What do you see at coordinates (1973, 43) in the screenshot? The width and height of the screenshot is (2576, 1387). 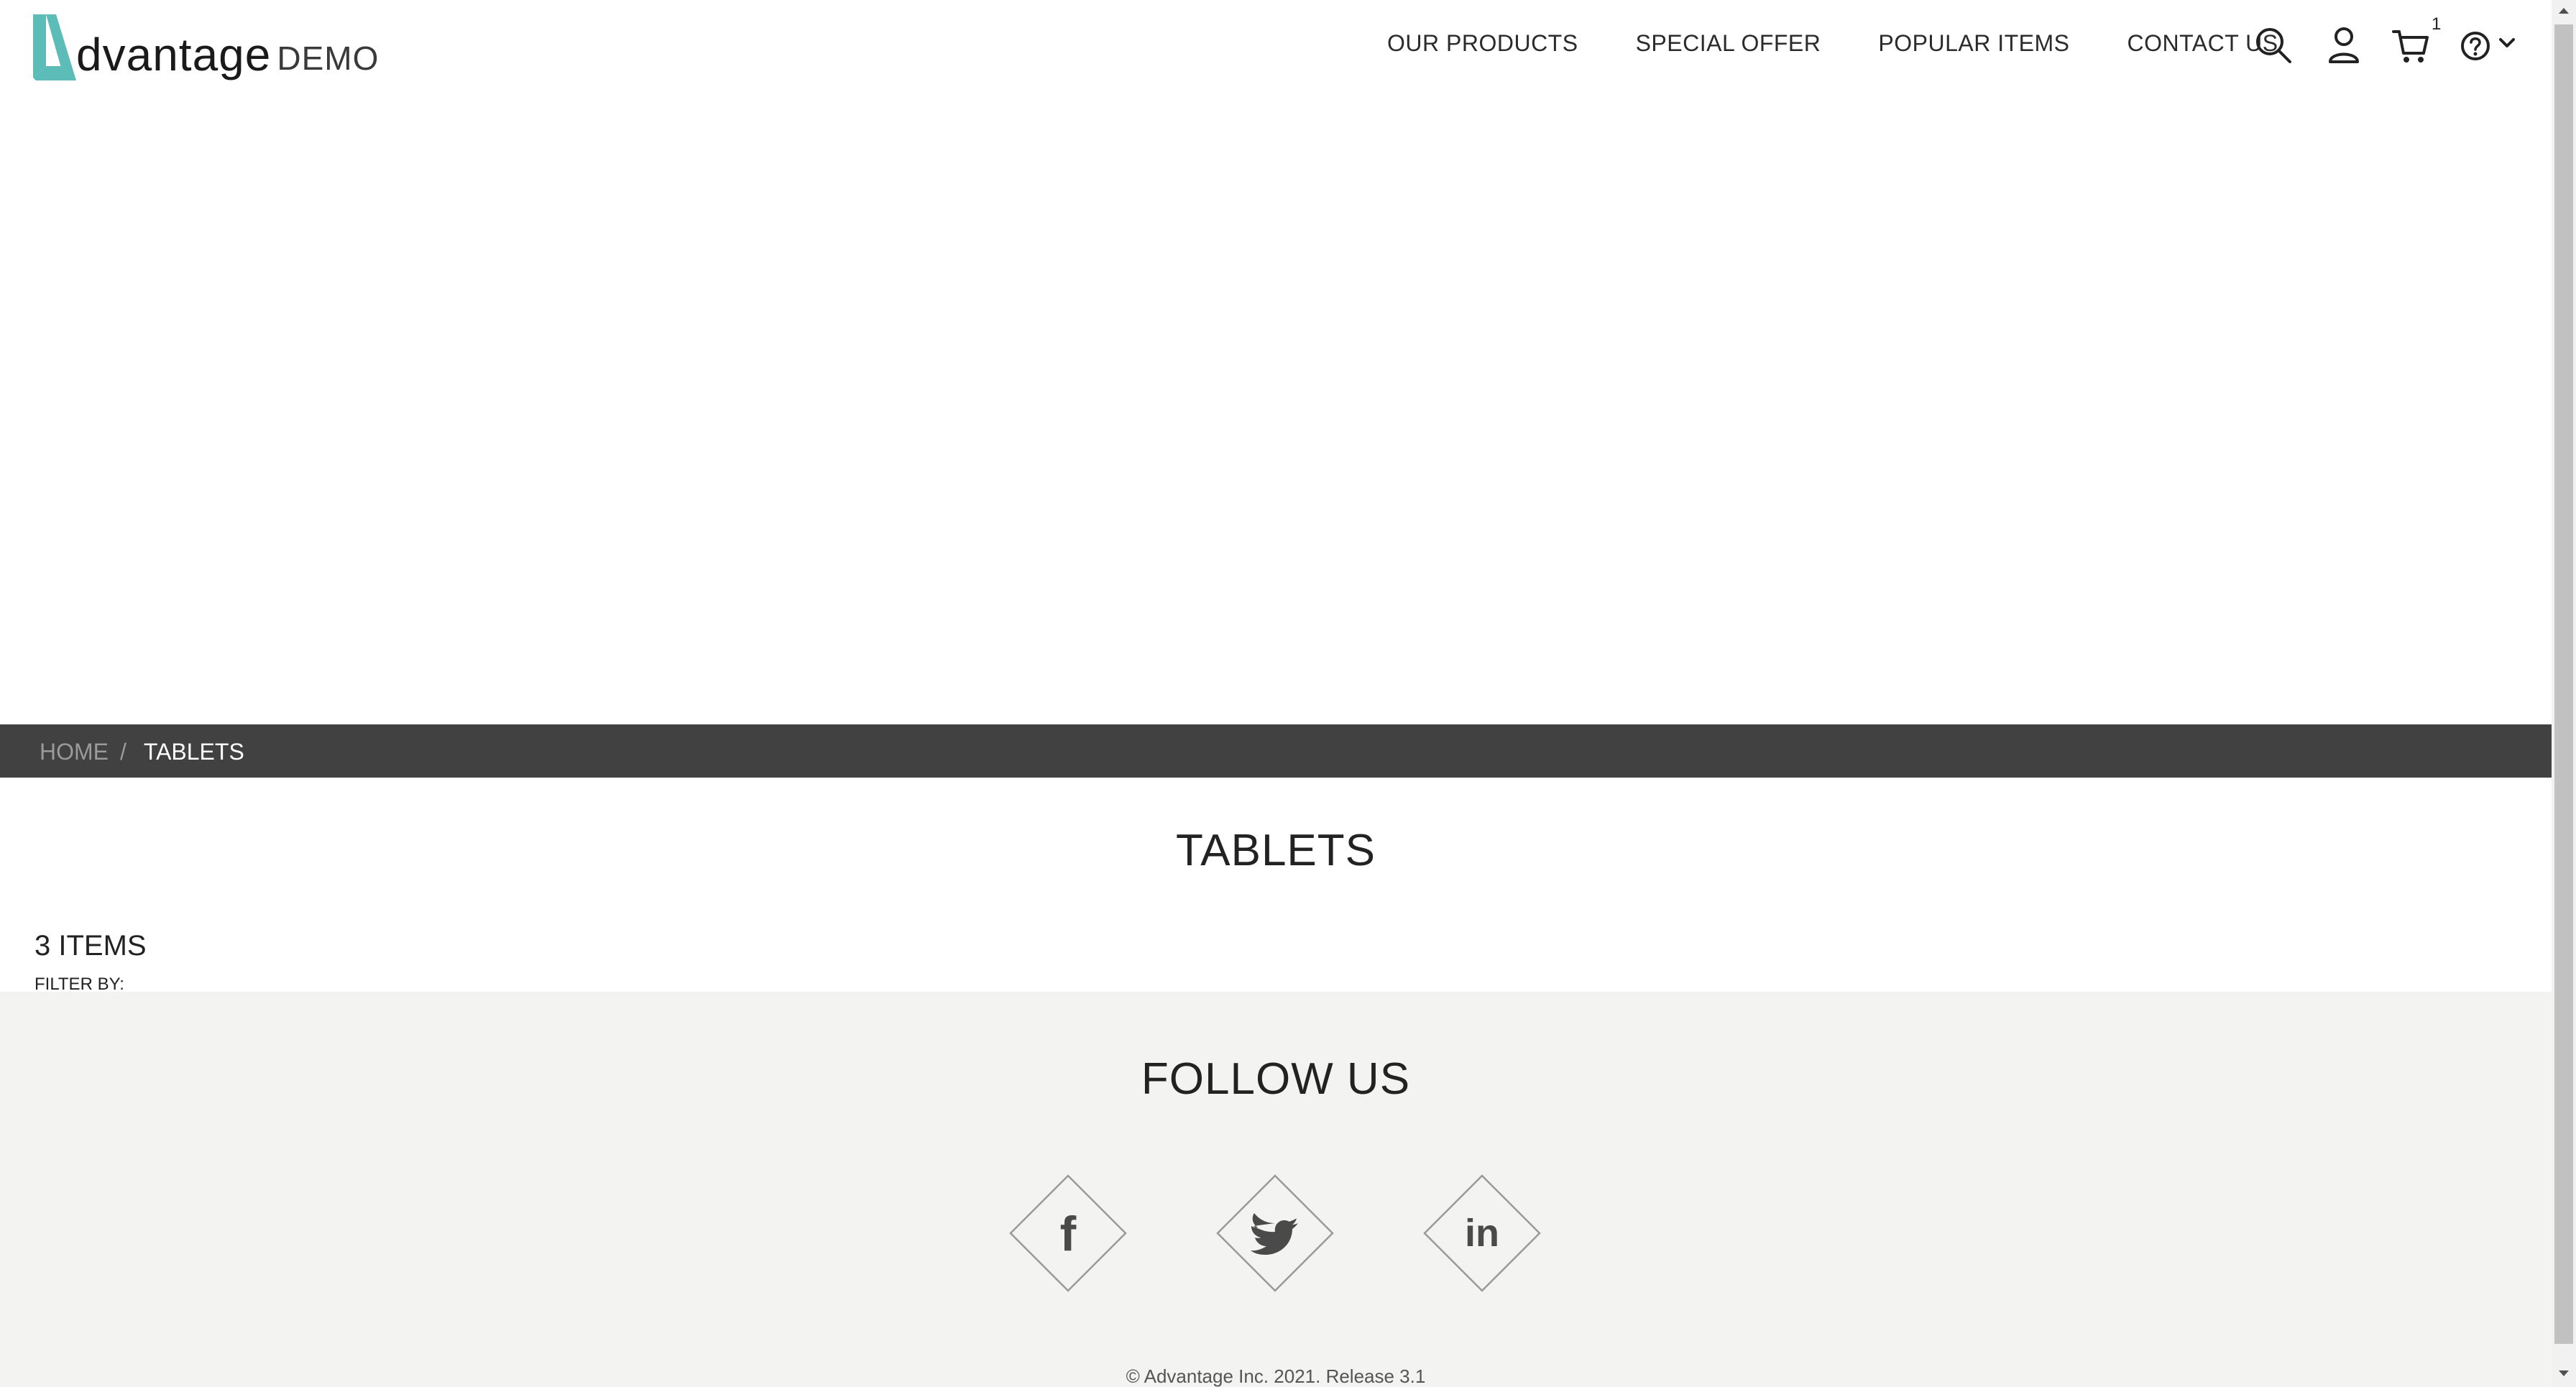 I see `nav-popular-items: POPULAR ITEMS` at bounding box center [1973, 43].